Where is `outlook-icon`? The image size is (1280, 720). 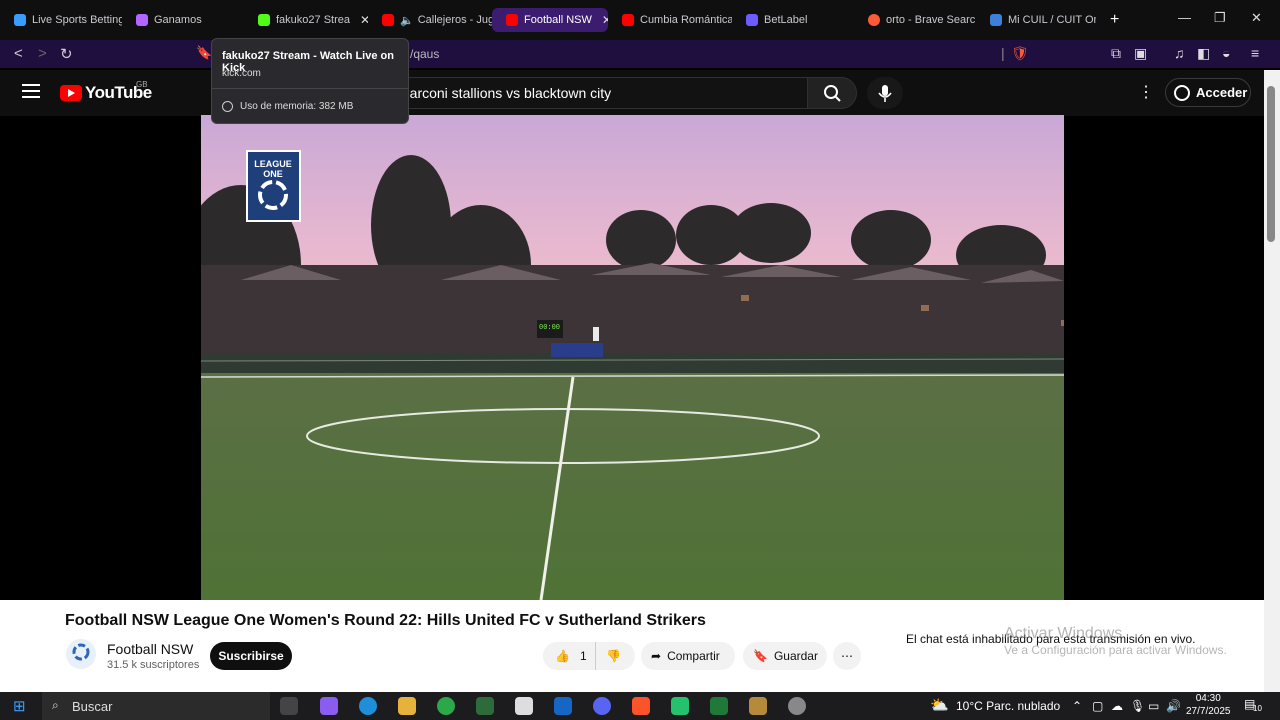
outlook-icon is located at coordinates (563, 706).